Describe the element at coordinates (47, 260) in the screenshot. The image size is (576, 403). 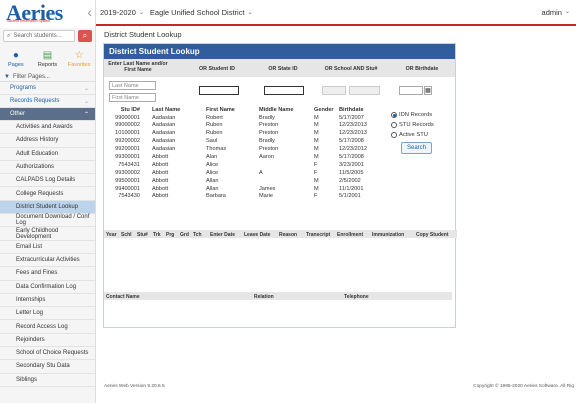
I see `sidebar-item: Extracurricular Activities` at that location.